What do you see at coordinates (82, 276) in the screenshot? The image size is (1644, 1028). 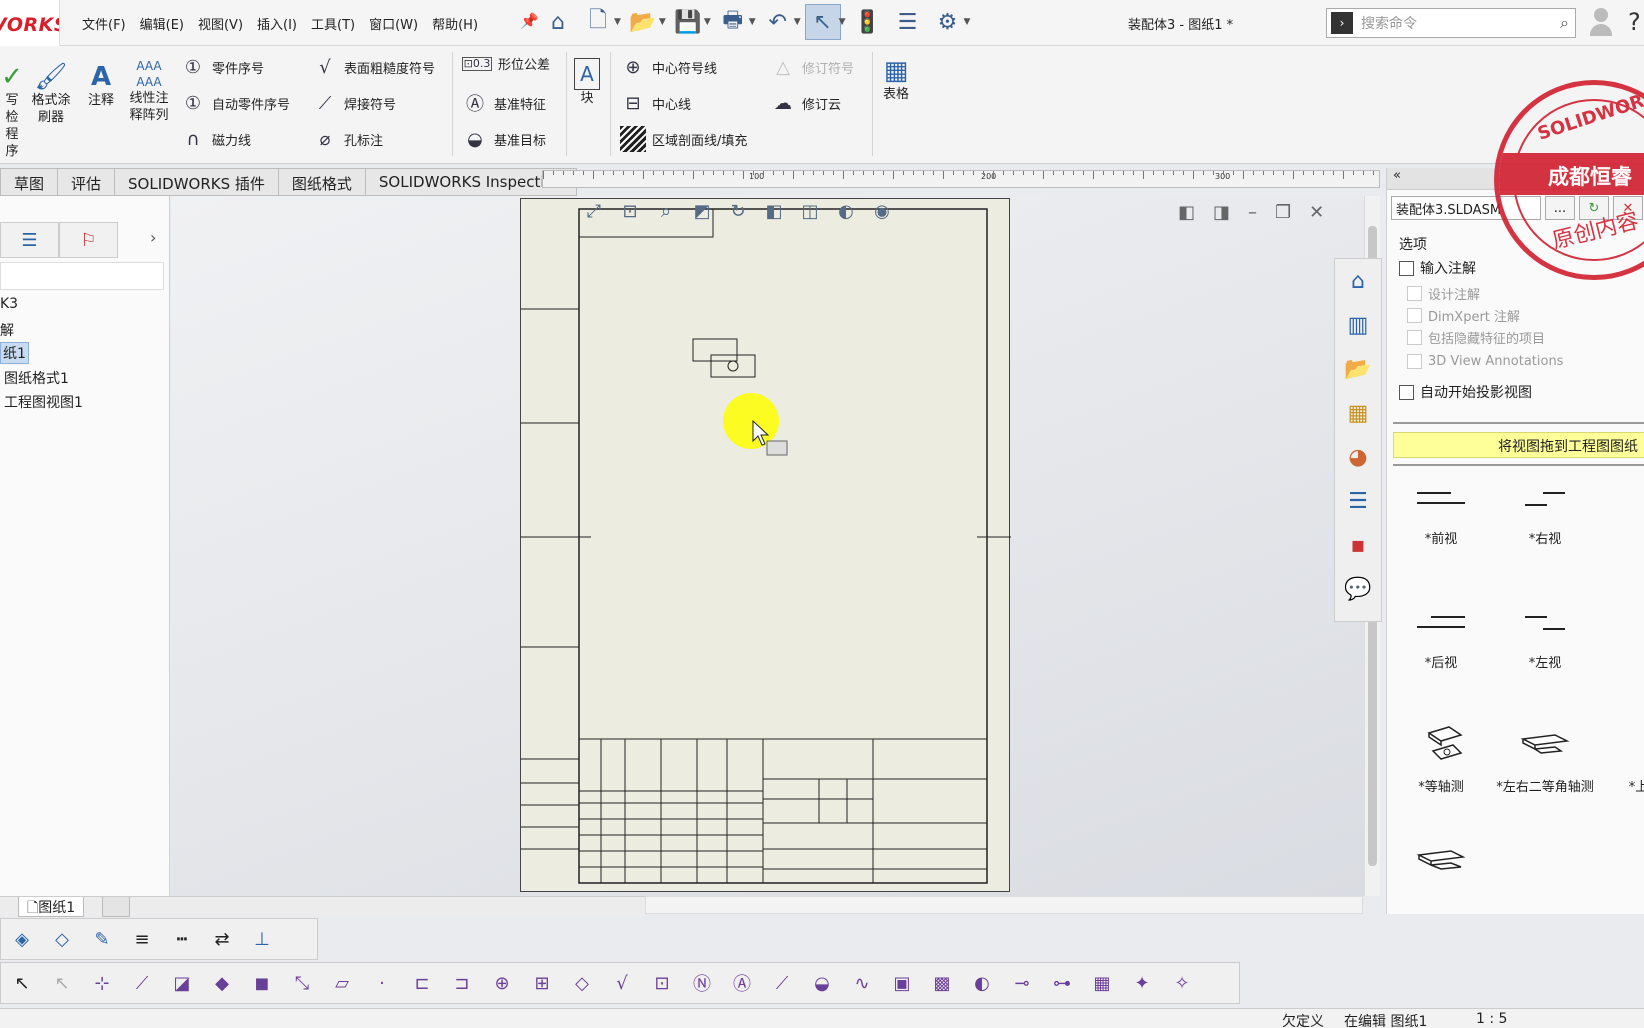 I see `tree-filter-input` at bounding box center [82, 276].